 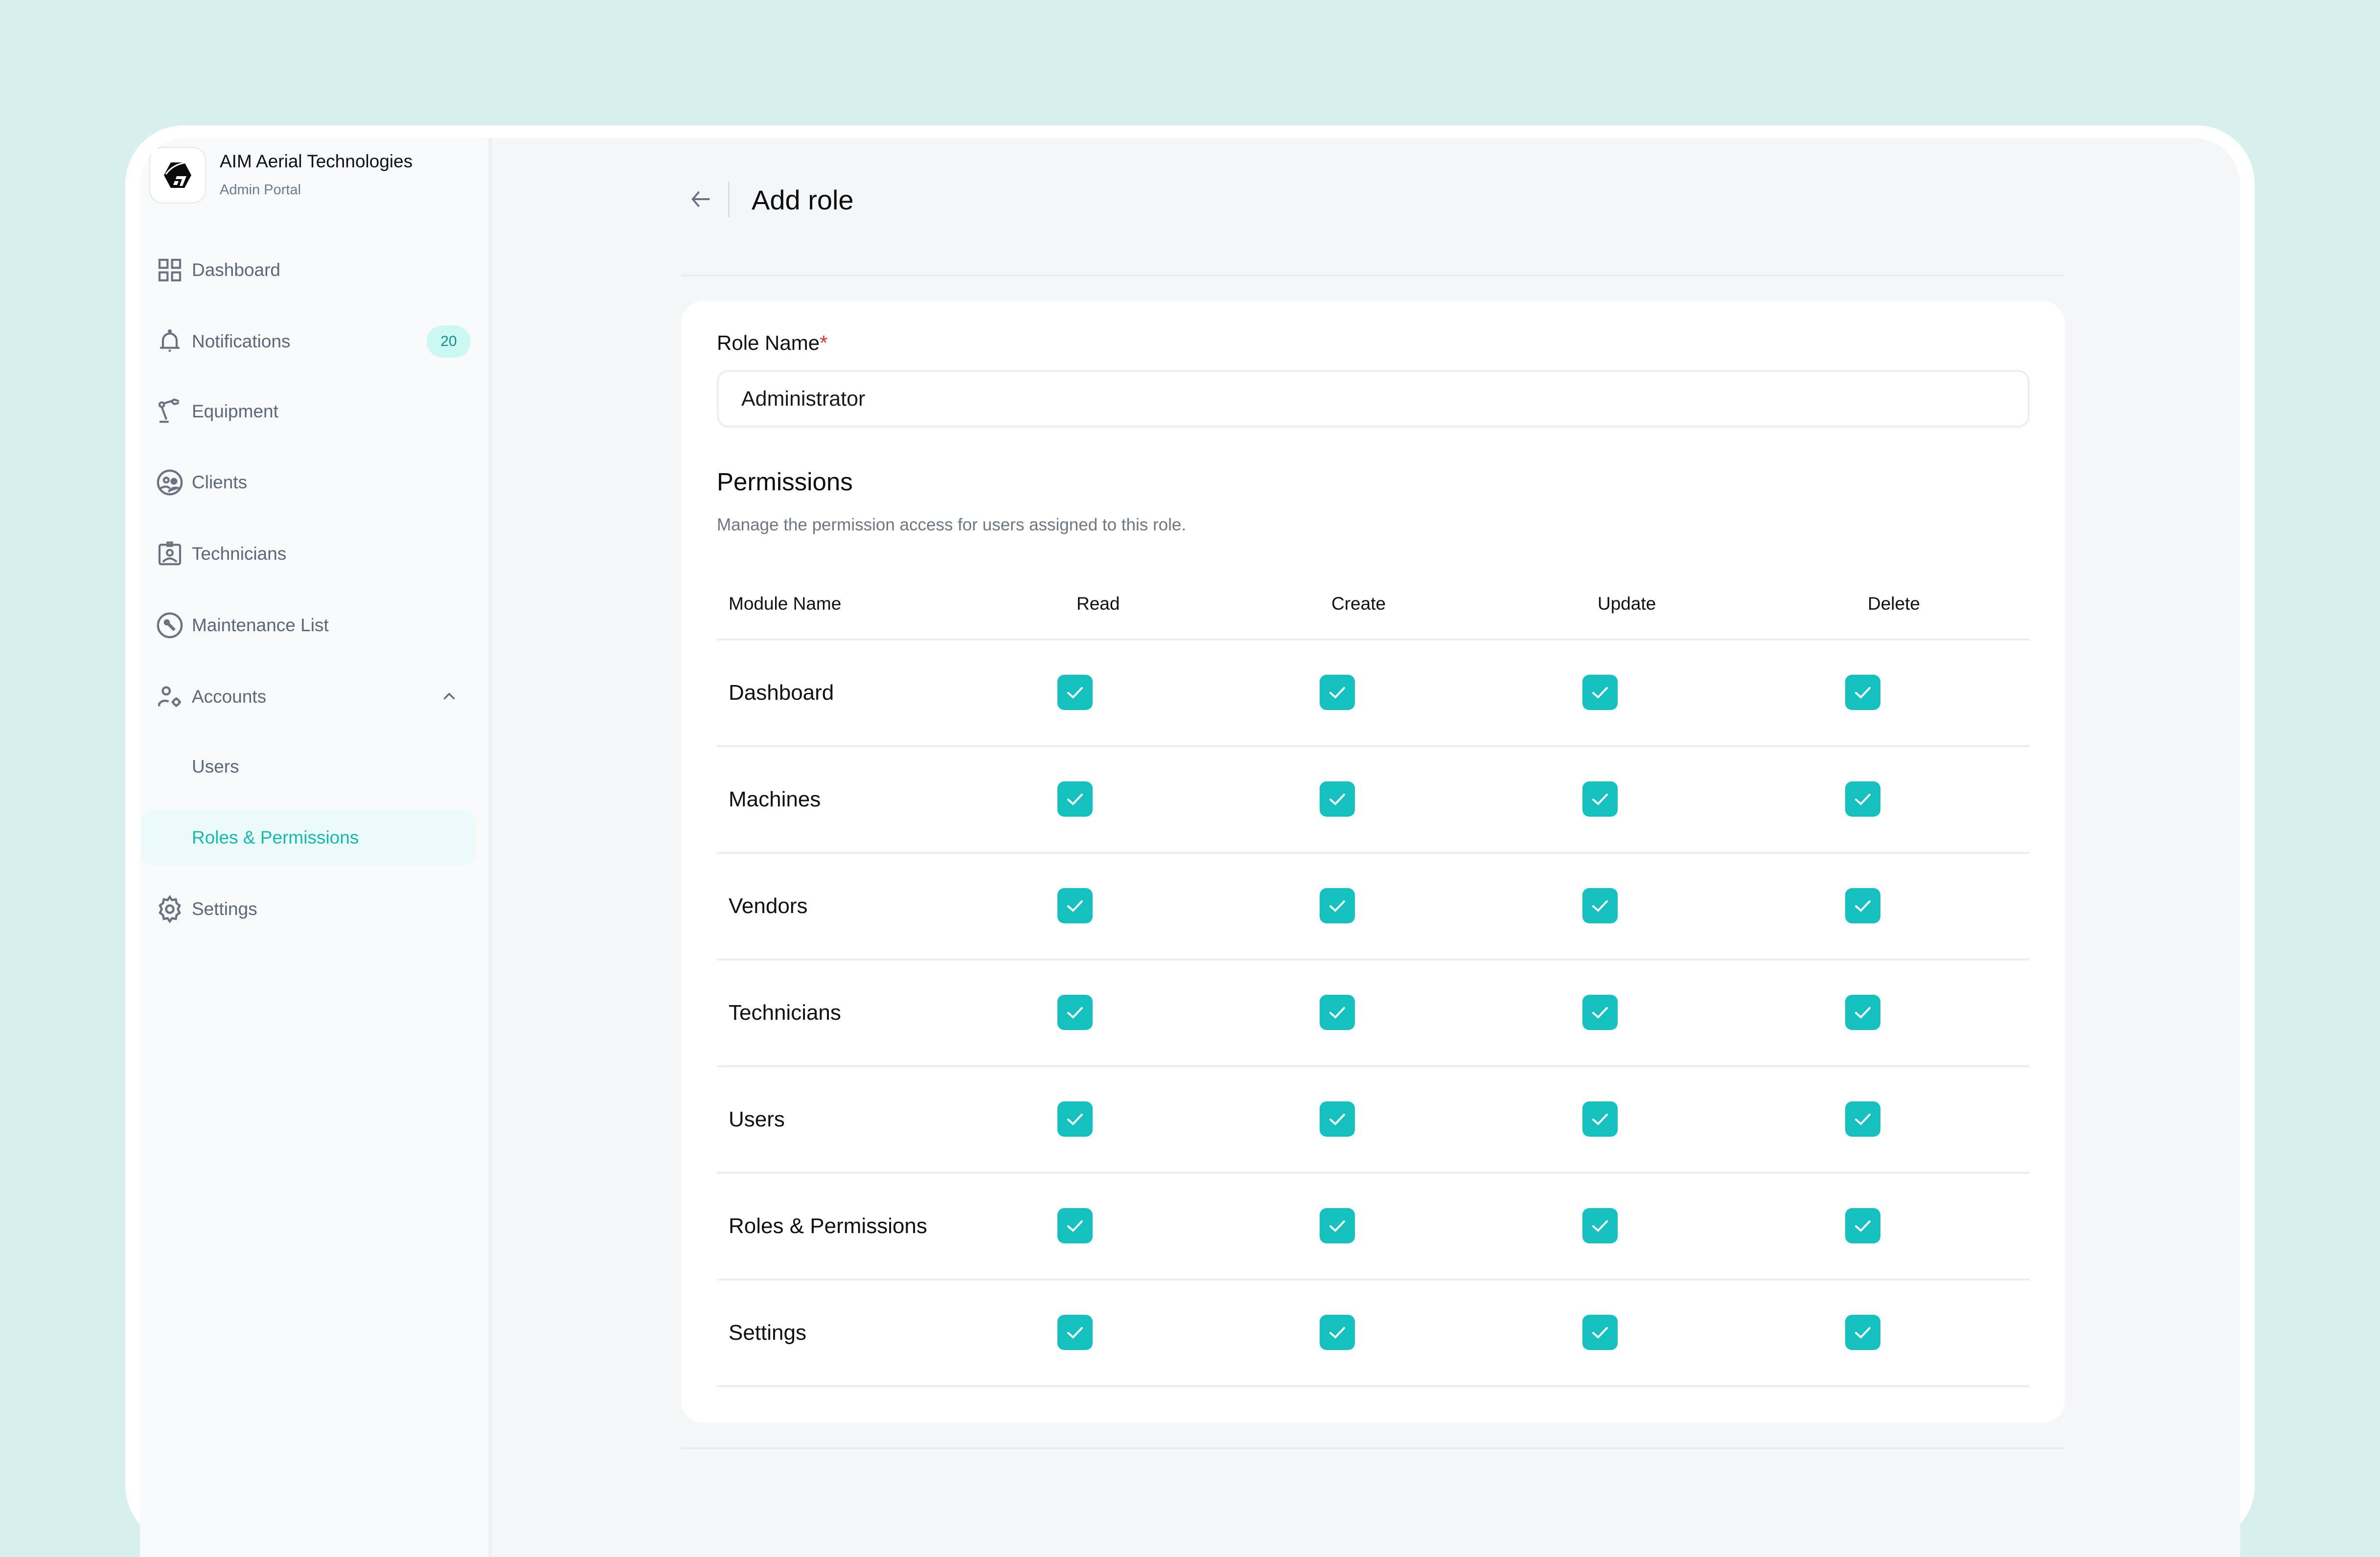 What do you see at coordinates (785, 604) in the screenshot?
I see `column-header-module-name: Module Name` at bounding box center [785, 604].